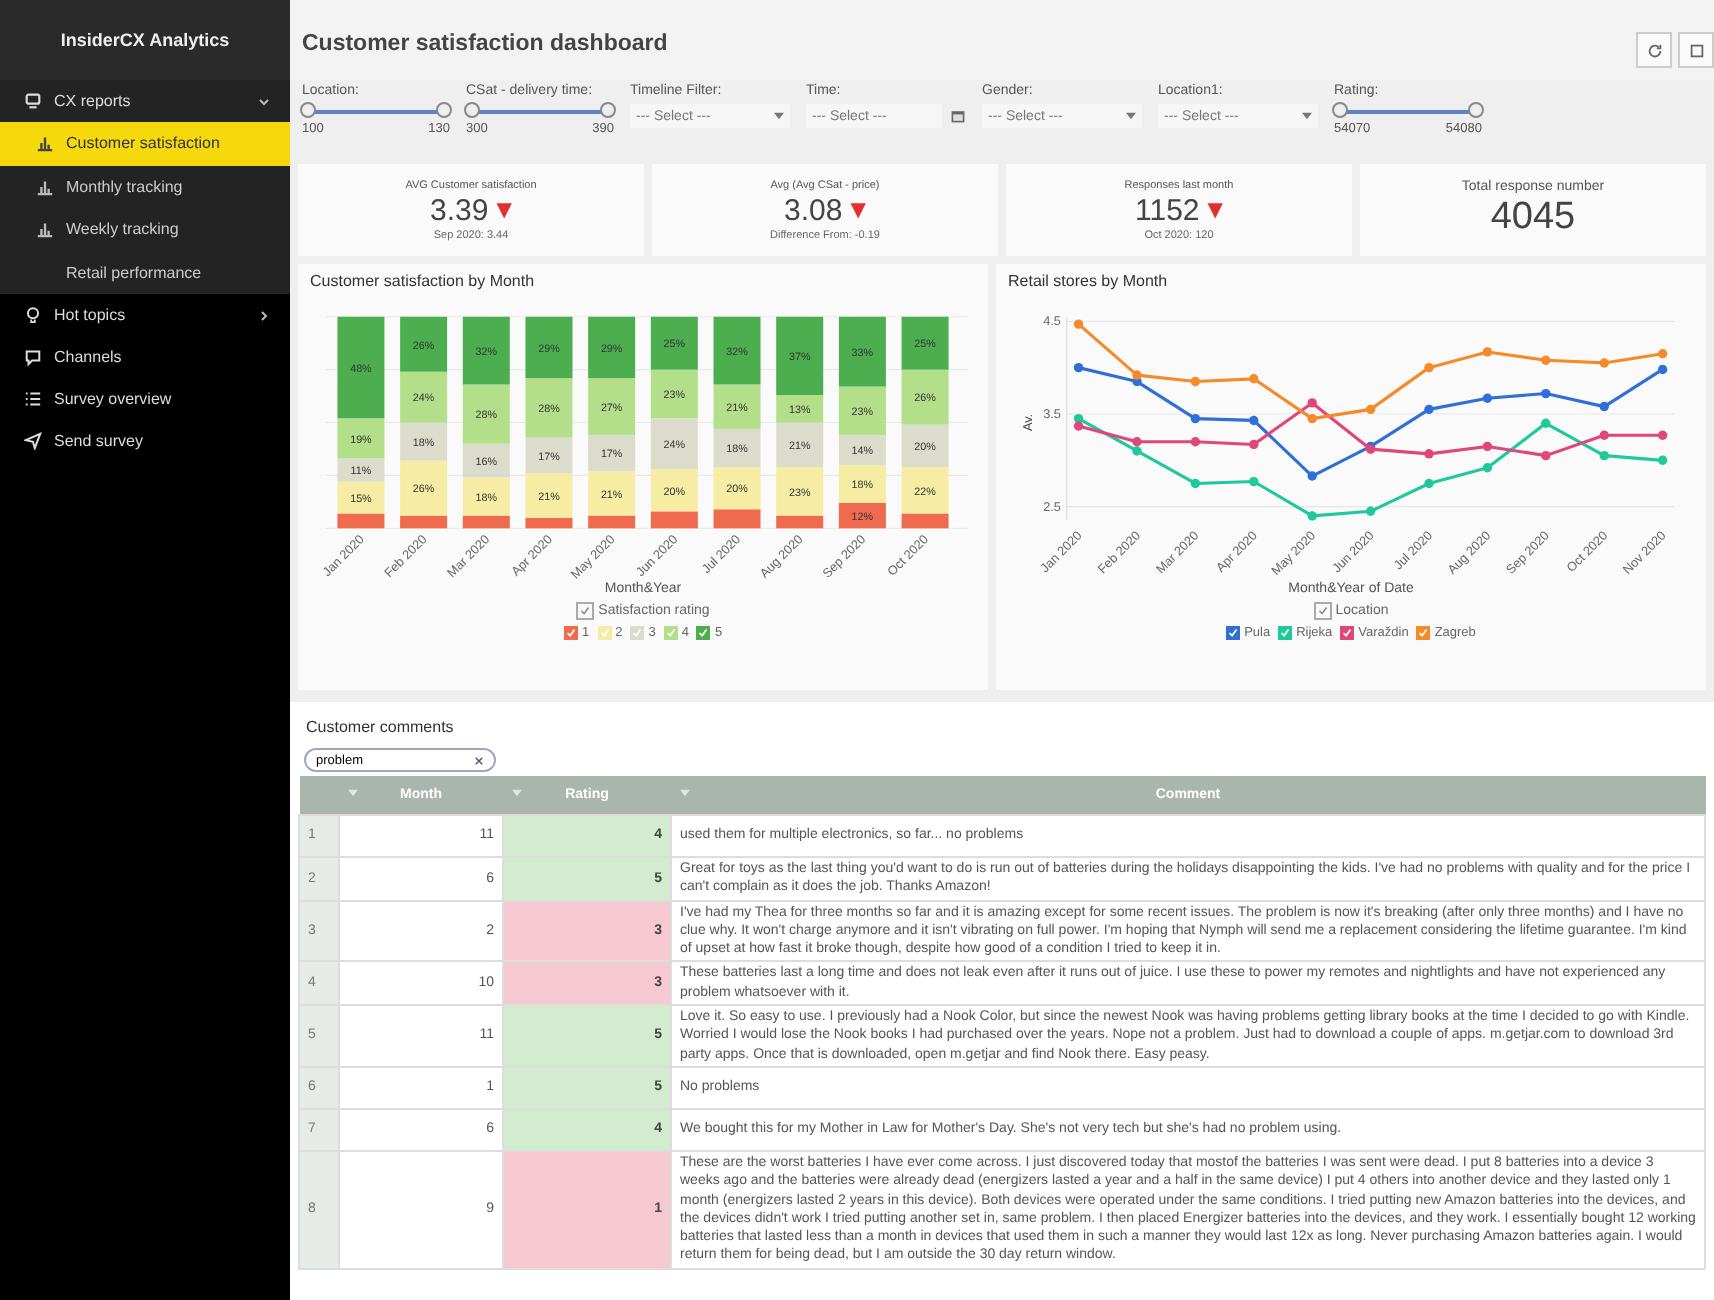 The image size is (1714, 1300). Describe the element at coordinates (1167, 210) in the screenshot. I see `kpi-value: 1152` at that location.